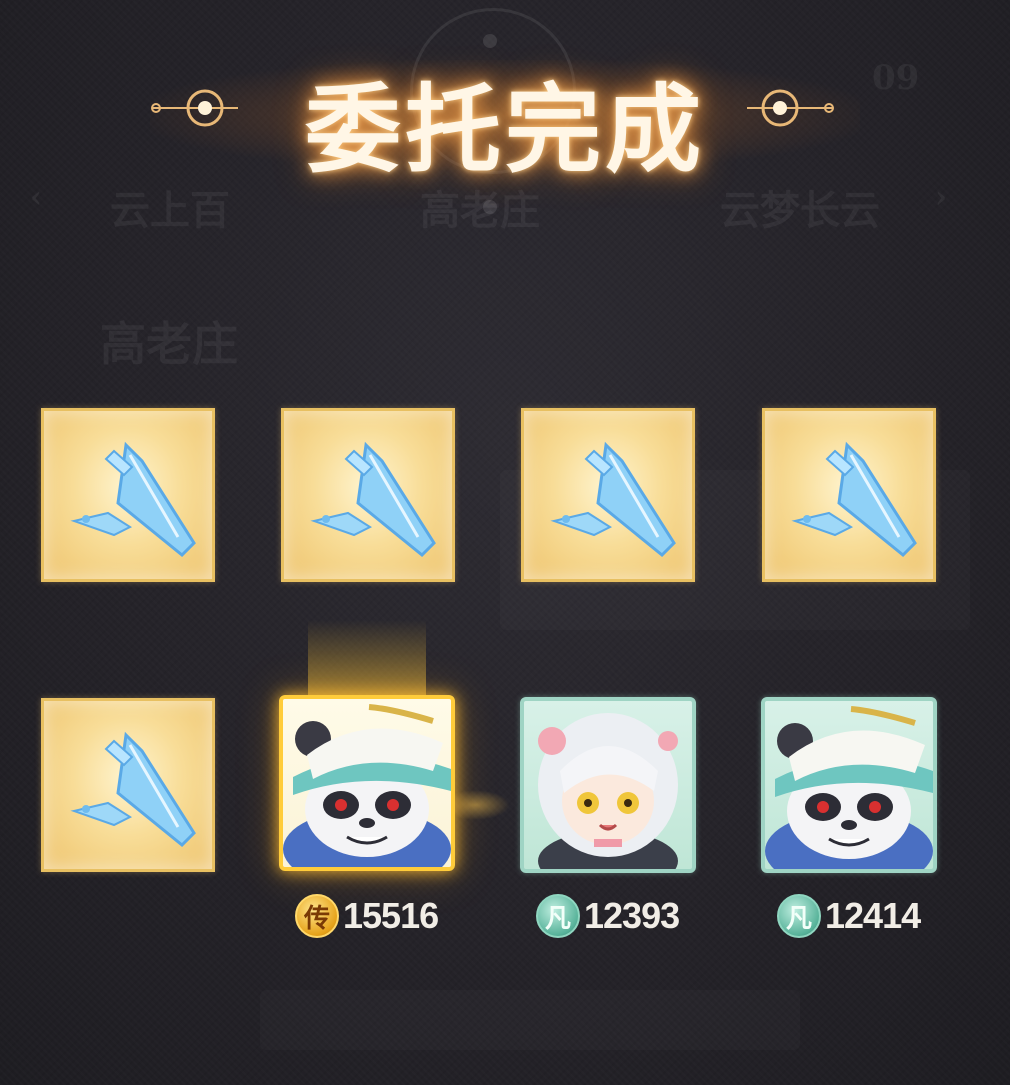 The height and width of the screenshot is (1085, 1010). Describe the element at coordinates (169, 344) in the screenshot. I see `ghost-section-title: 高老庄` at that location.